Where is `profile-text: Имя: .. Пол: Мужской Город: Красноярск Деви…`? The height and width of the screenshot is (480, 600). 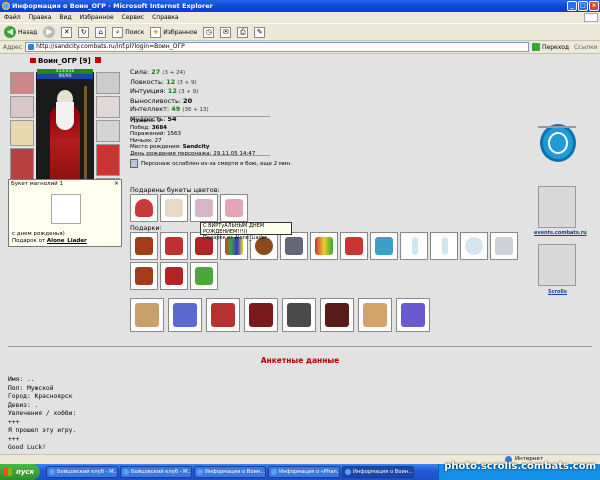
profile-text: Имя: .. Пол: Мужской Город: Красноярск Деви… is located at coordinates (42, 413).